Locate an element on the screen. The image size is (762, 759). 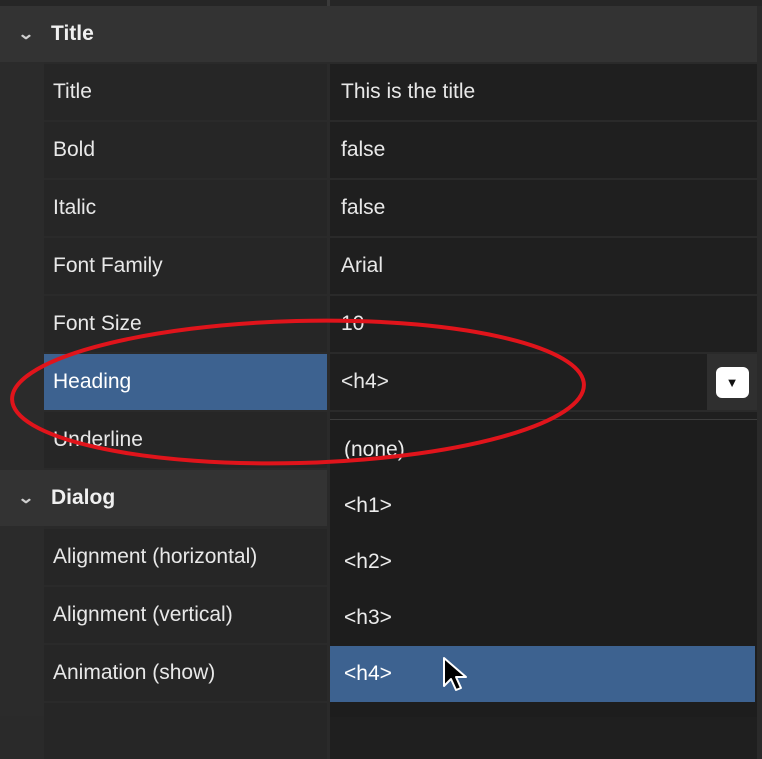
dropdown-toggle-button: ▼ is located at coordinates (732, 382).